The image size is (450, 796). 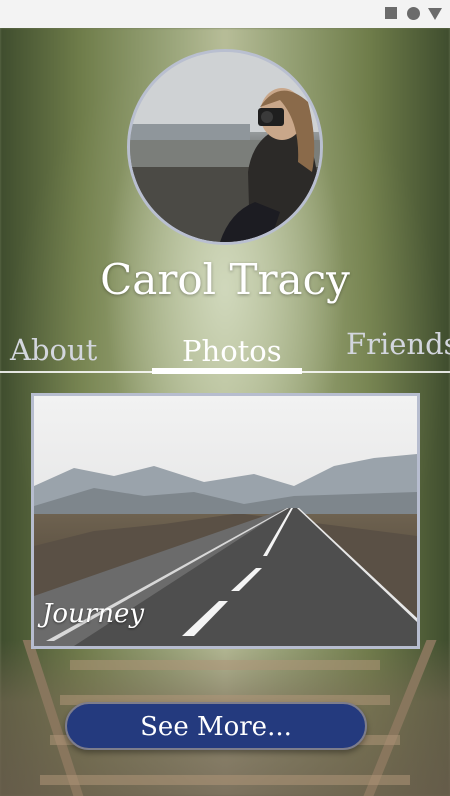 What do you see at coordinates (398, 344) in the screenshot?
I see `tab-friends: Friends` at bounding box center [398, 344].